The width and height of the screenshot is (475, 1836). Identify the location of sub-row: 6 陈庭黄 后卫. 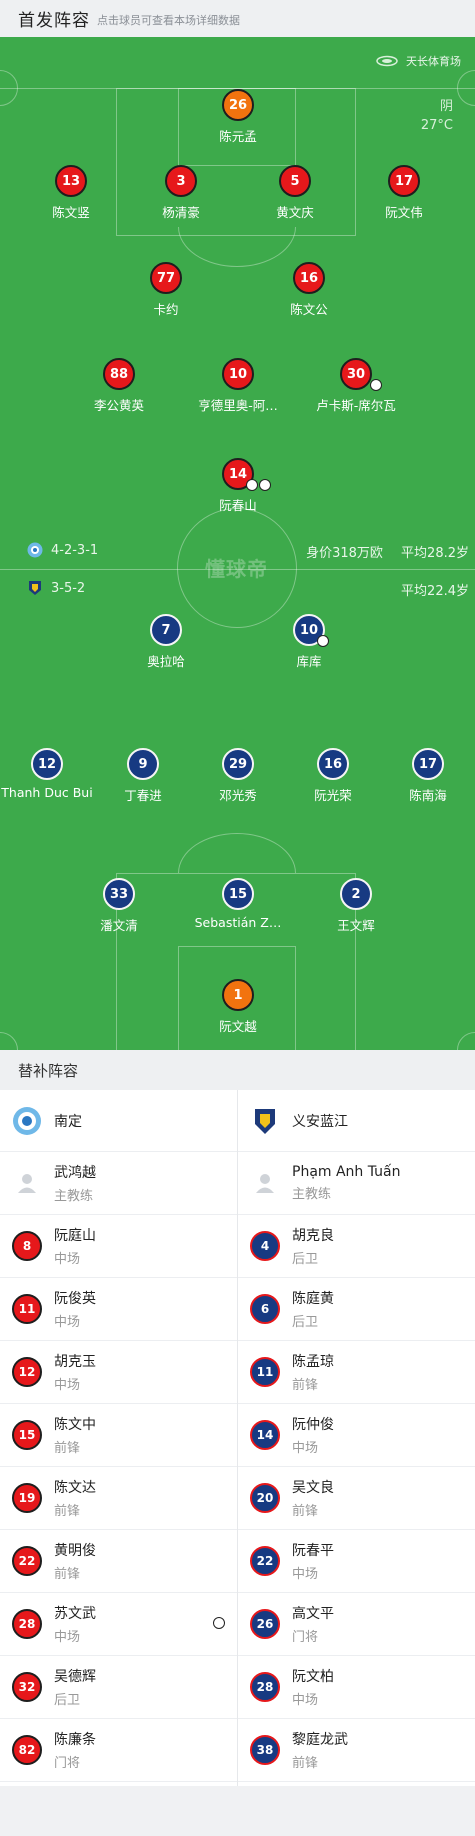
(356, 1309).